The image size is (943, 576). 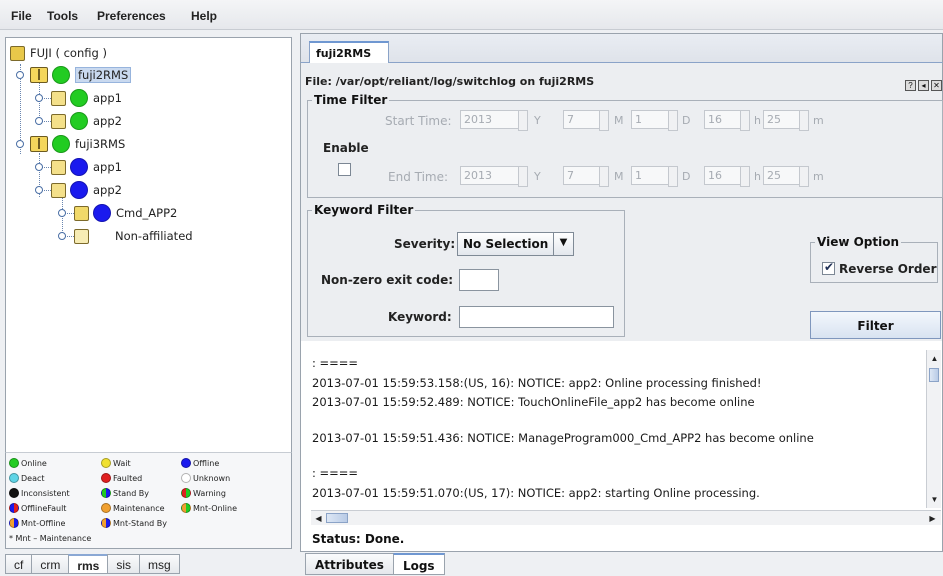 I want to click on tree-root: FUJI ( config ), so click(x=58, y=53).